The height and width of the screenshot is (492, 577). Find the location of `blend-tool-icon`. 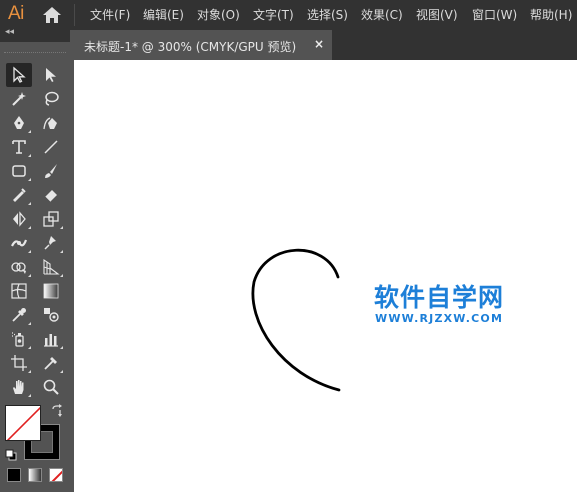

blend-tool-icon is located at coordinates (51, 315).